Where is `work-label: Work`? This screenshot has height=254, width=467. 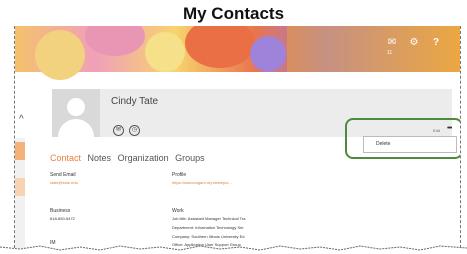 work-label: Work is located at coordinates (178, 211).